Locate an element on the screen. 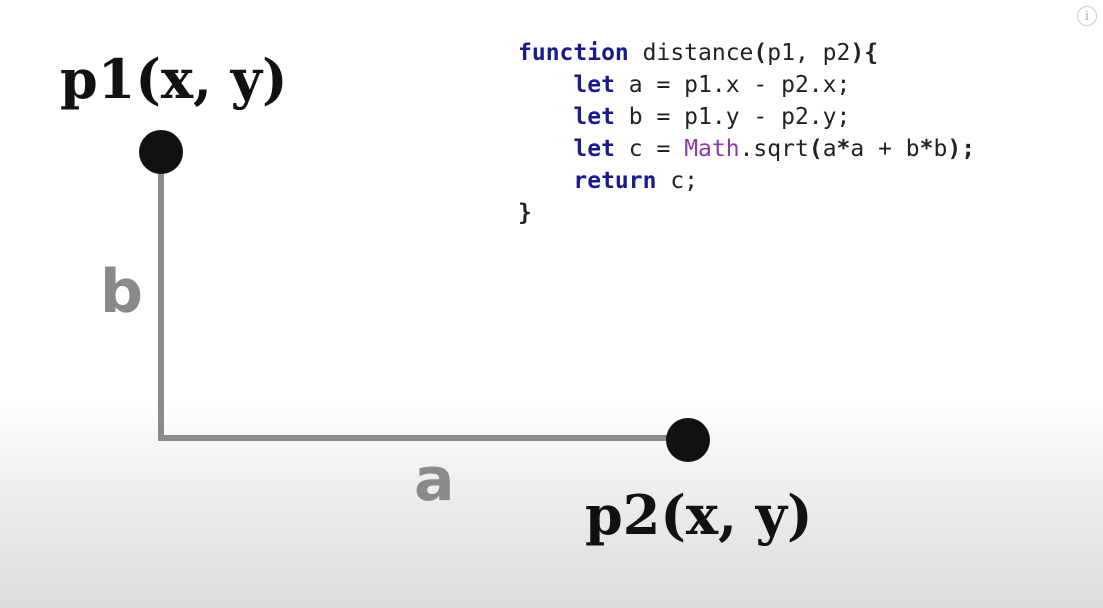 This screenshot has height=608, width=1103. info-icon: i is located at coordinates (1087, 16).